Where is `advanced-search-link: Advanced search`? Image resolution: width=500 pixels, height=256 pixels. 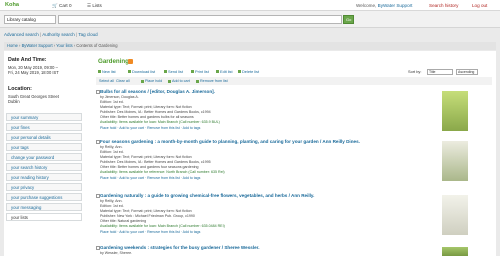 advanced-search-link: Advanced search is located at coordinates (21, 34).